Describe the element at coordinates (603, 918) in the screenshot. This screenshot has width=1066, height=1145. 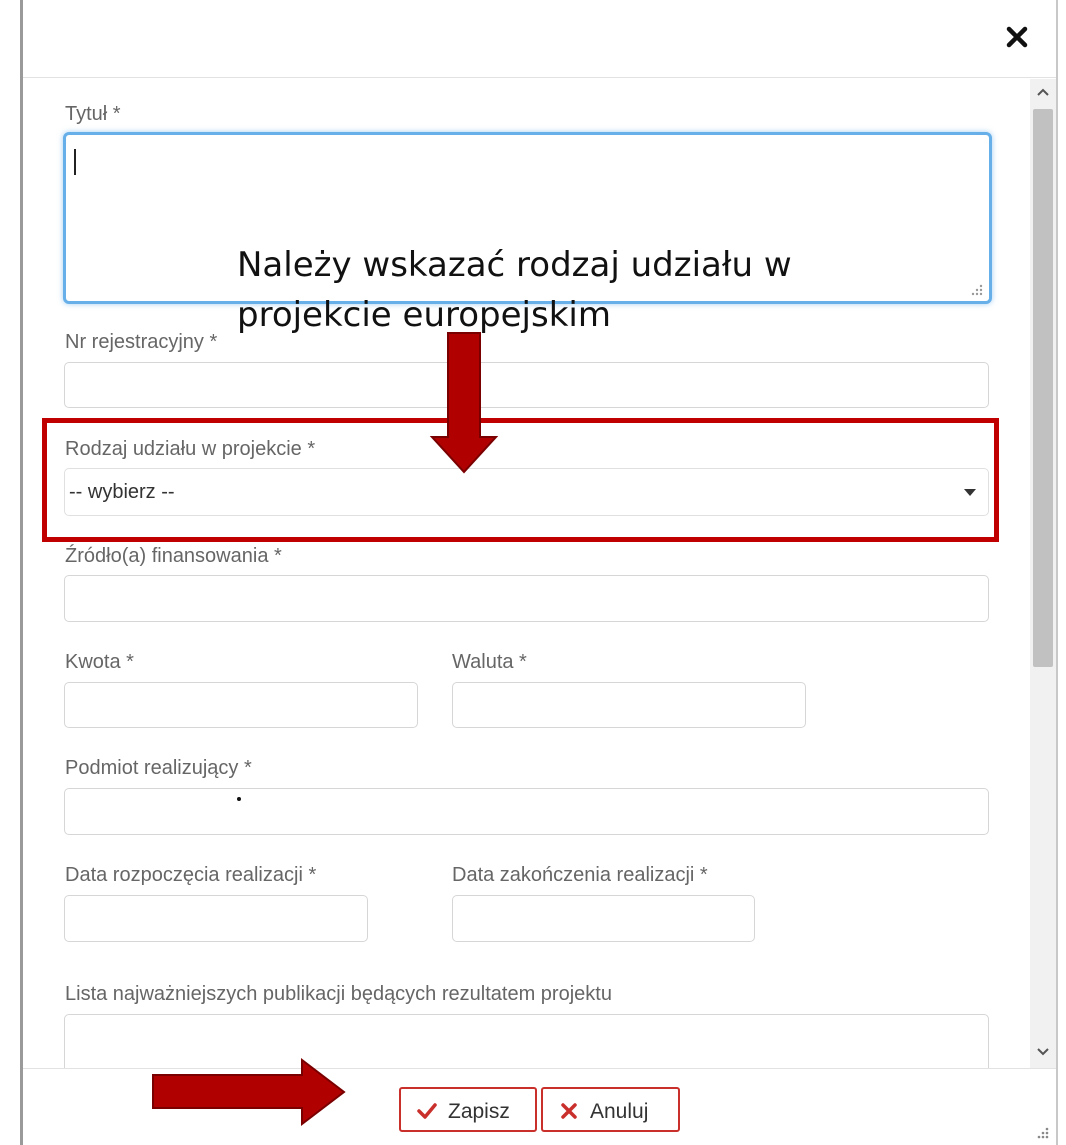
I see `end-date-input` at that location.